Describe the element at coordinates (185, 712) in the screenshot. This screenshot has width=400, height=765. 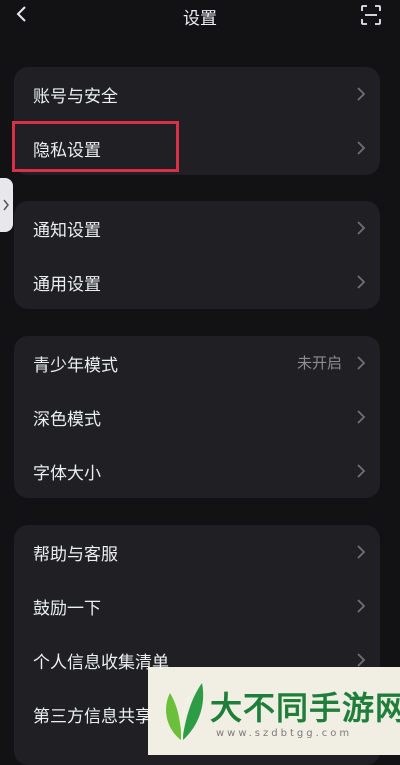
I see `leaf-logo-icon` at that location.